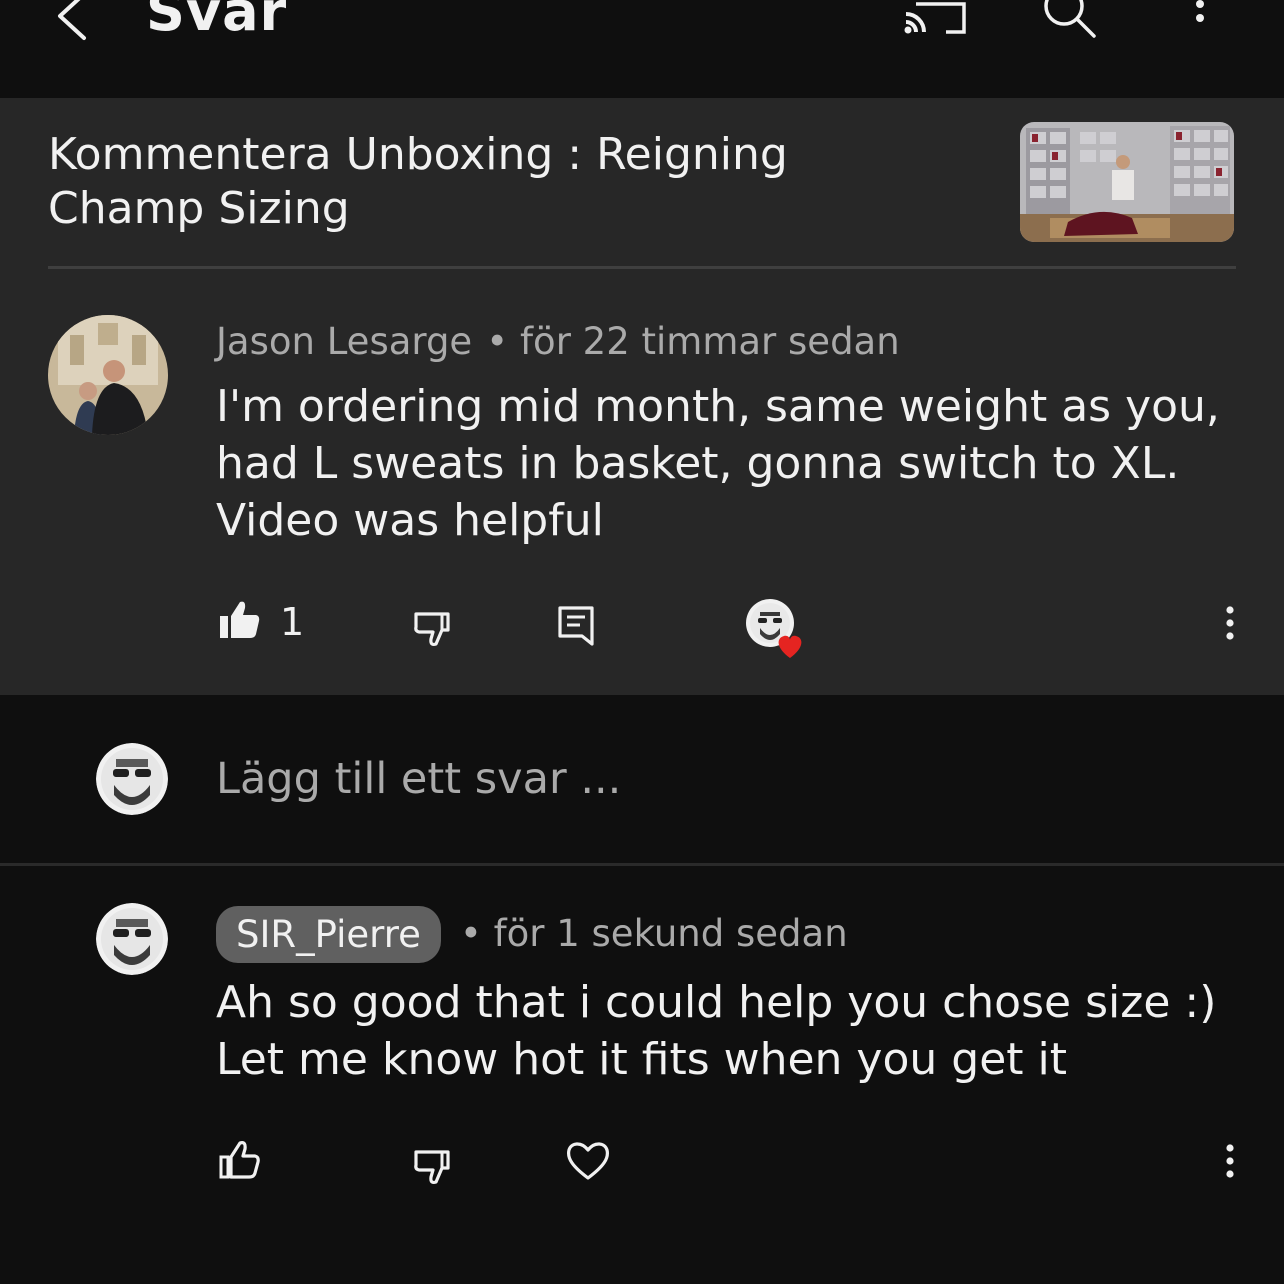  I want to click on reply-button, so click(577, 627).